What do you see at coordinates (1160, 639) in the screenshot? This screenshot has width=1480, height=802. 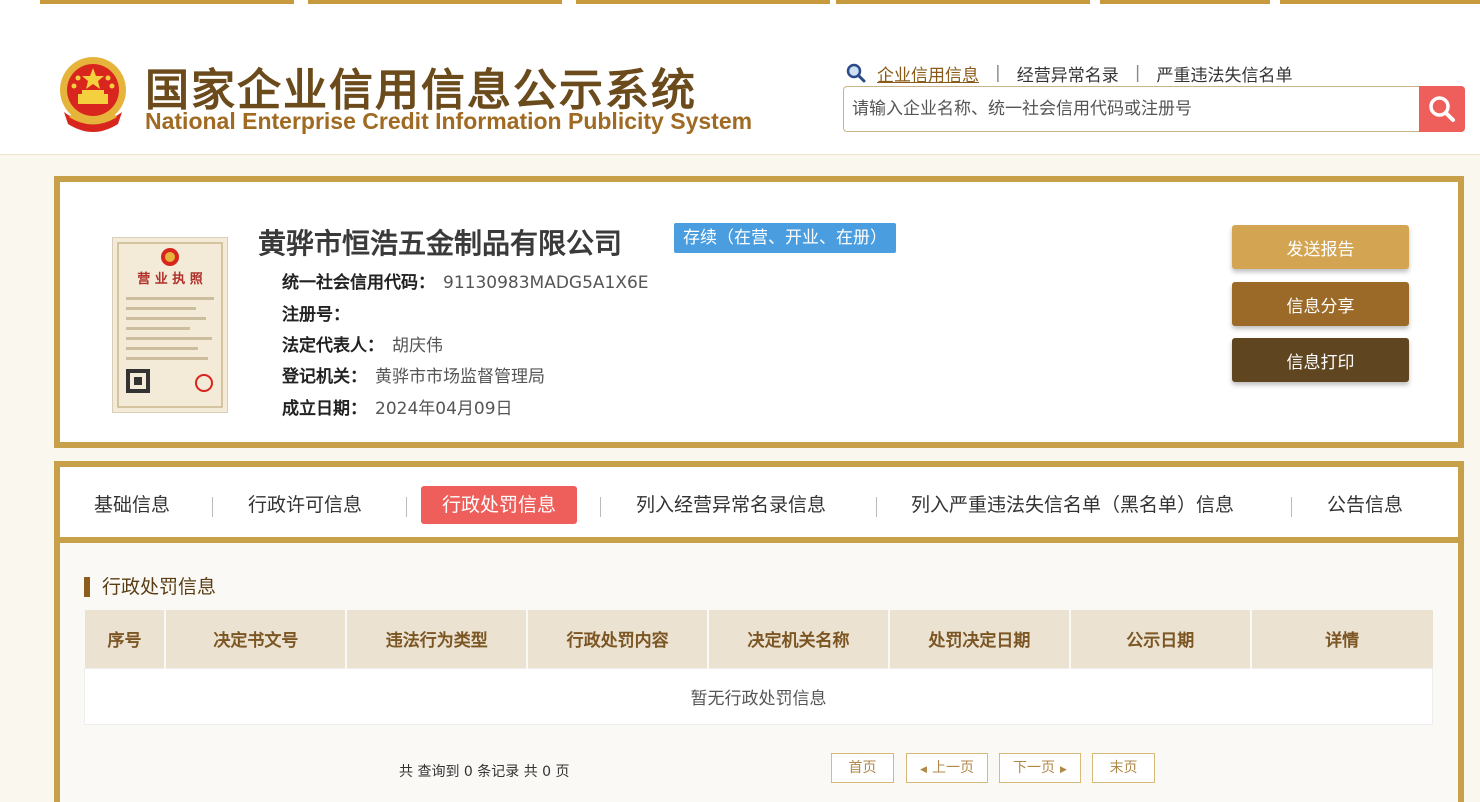 I see `column-header: 公示日期` at bounding box center [1160, 639].